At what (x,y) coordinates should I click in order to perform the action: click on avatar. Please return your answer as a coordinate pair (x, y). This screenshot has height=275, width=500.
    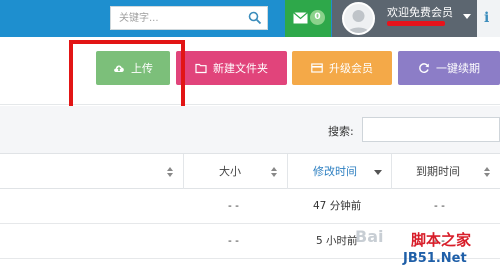
    Looking at the image, I should click on (358, 18).